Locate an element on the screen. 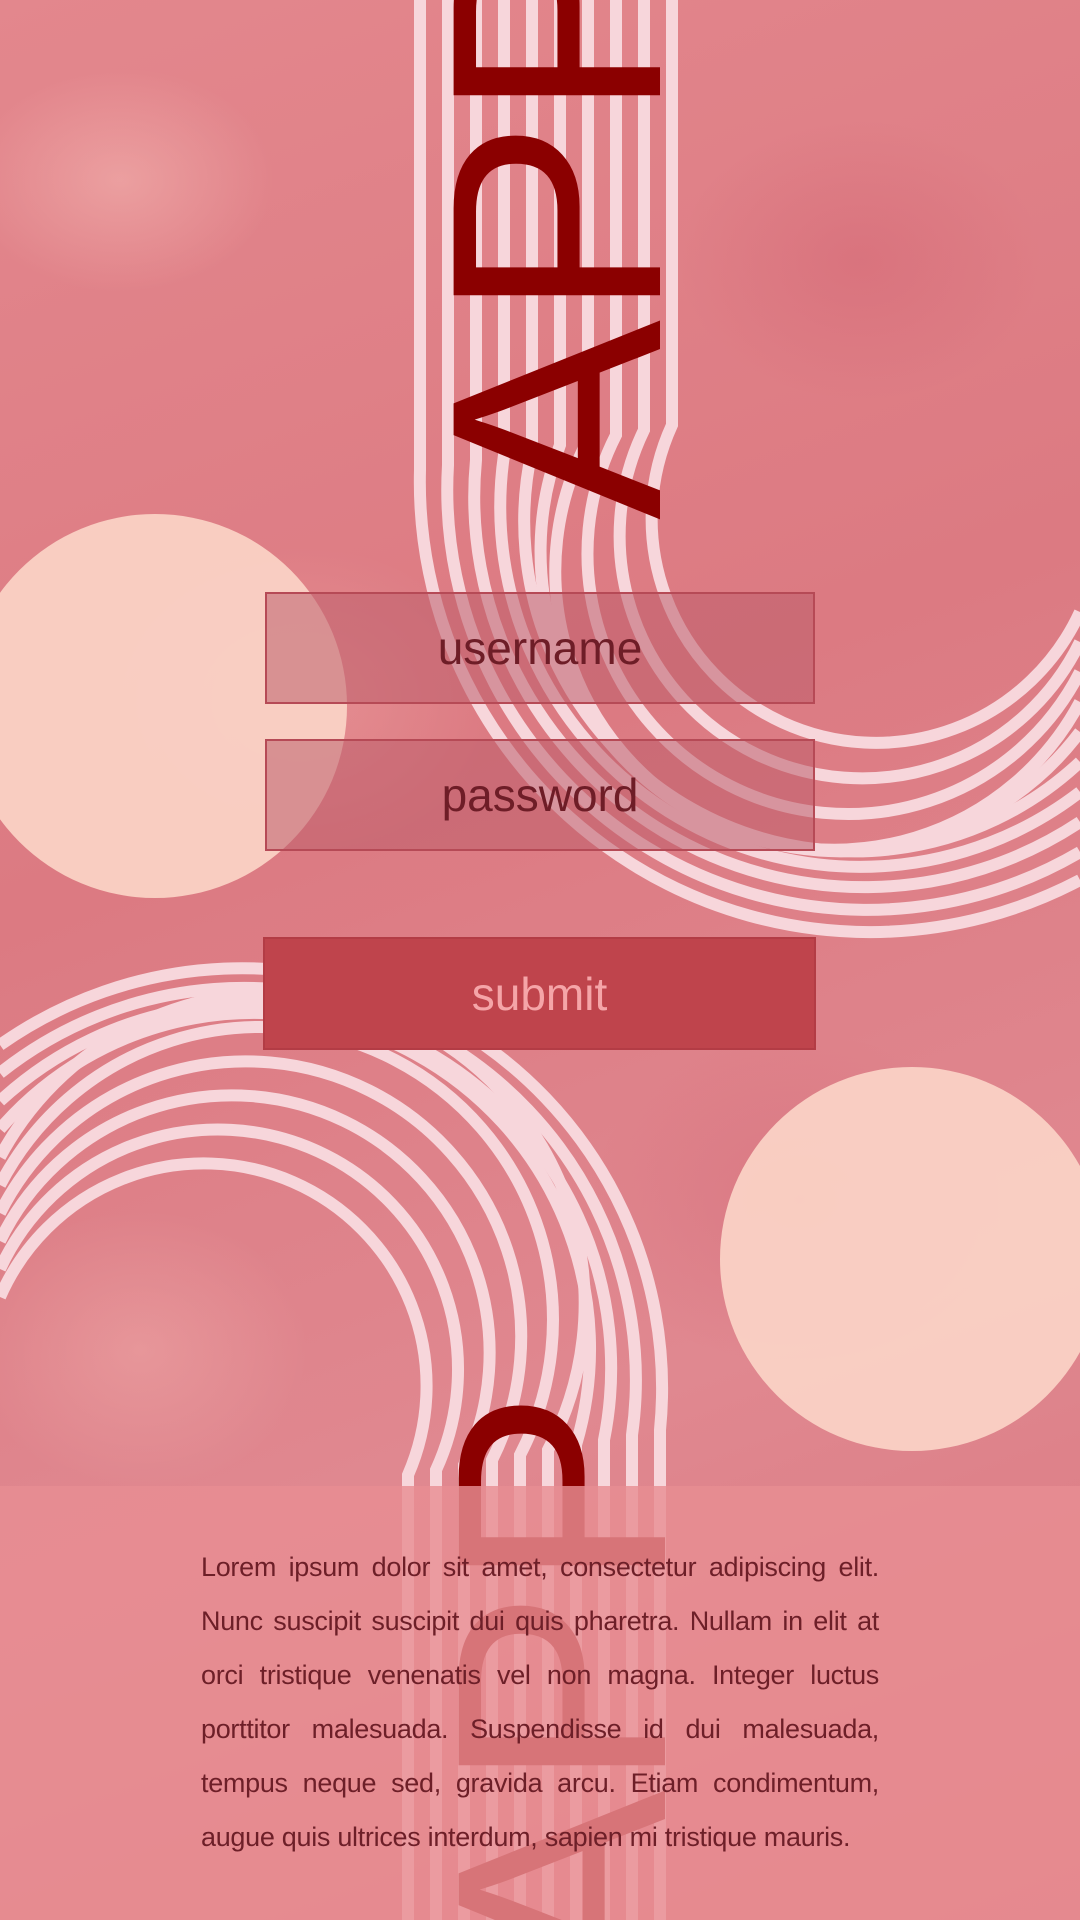 Image resolution: width=1080 pixels, height=1920 pixels. password-input is located at coordinates (540, 795).